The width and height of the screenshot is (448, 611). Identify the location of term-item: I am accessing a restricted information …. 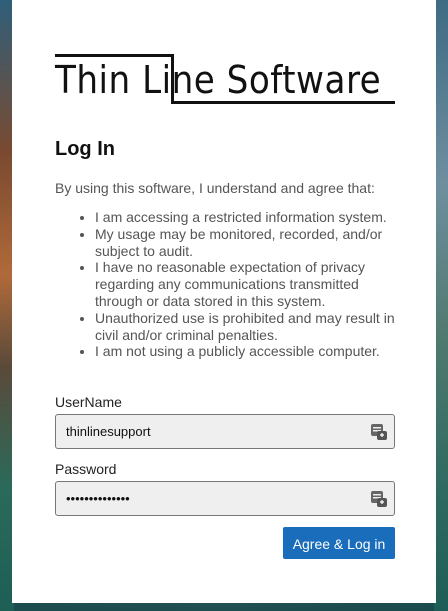
(245, 217).